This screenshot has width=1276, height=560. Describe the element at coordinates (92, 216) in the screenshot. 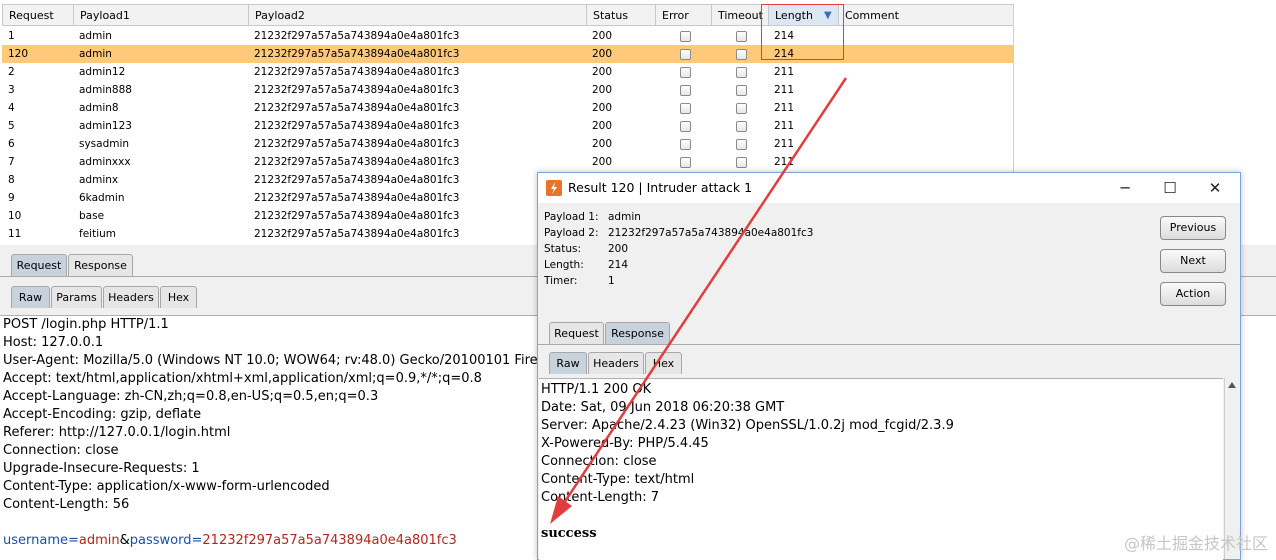

I see `cell-payload1: base` at that location.